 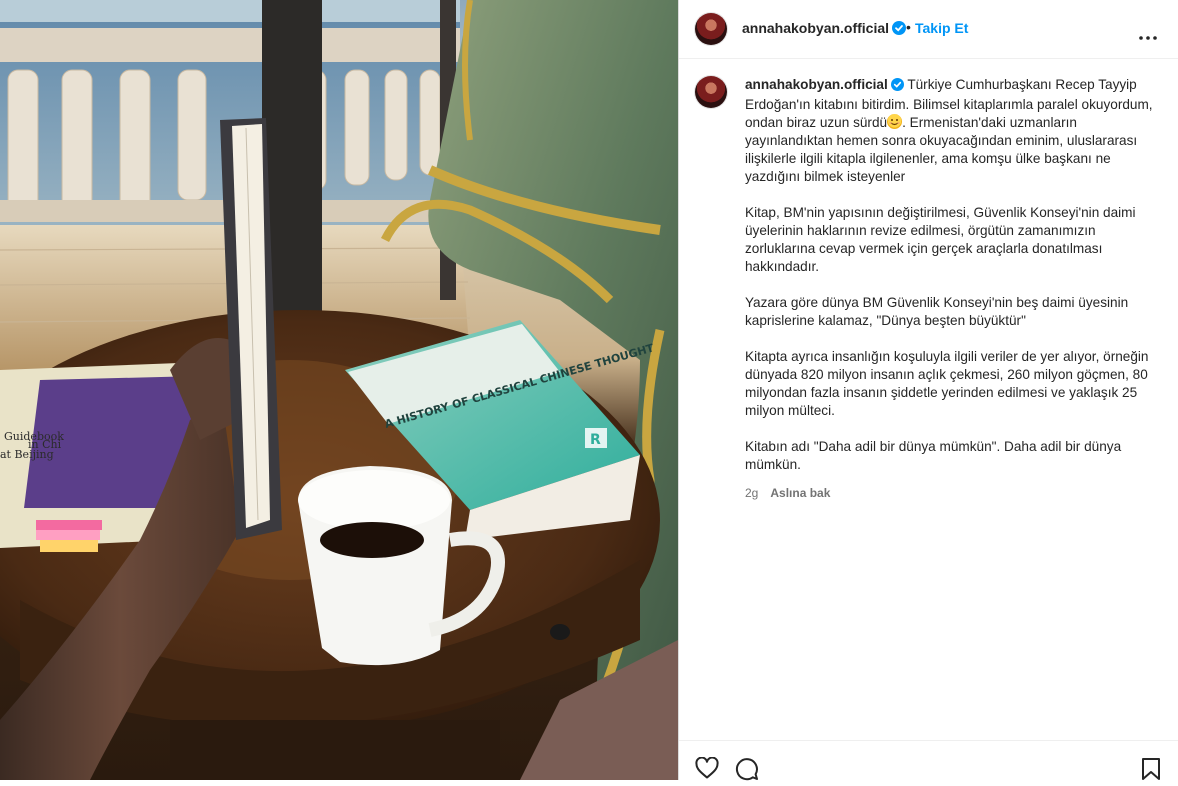 I want to click on guidebook-text-3: at Beijing, so click(x=27, y=454).